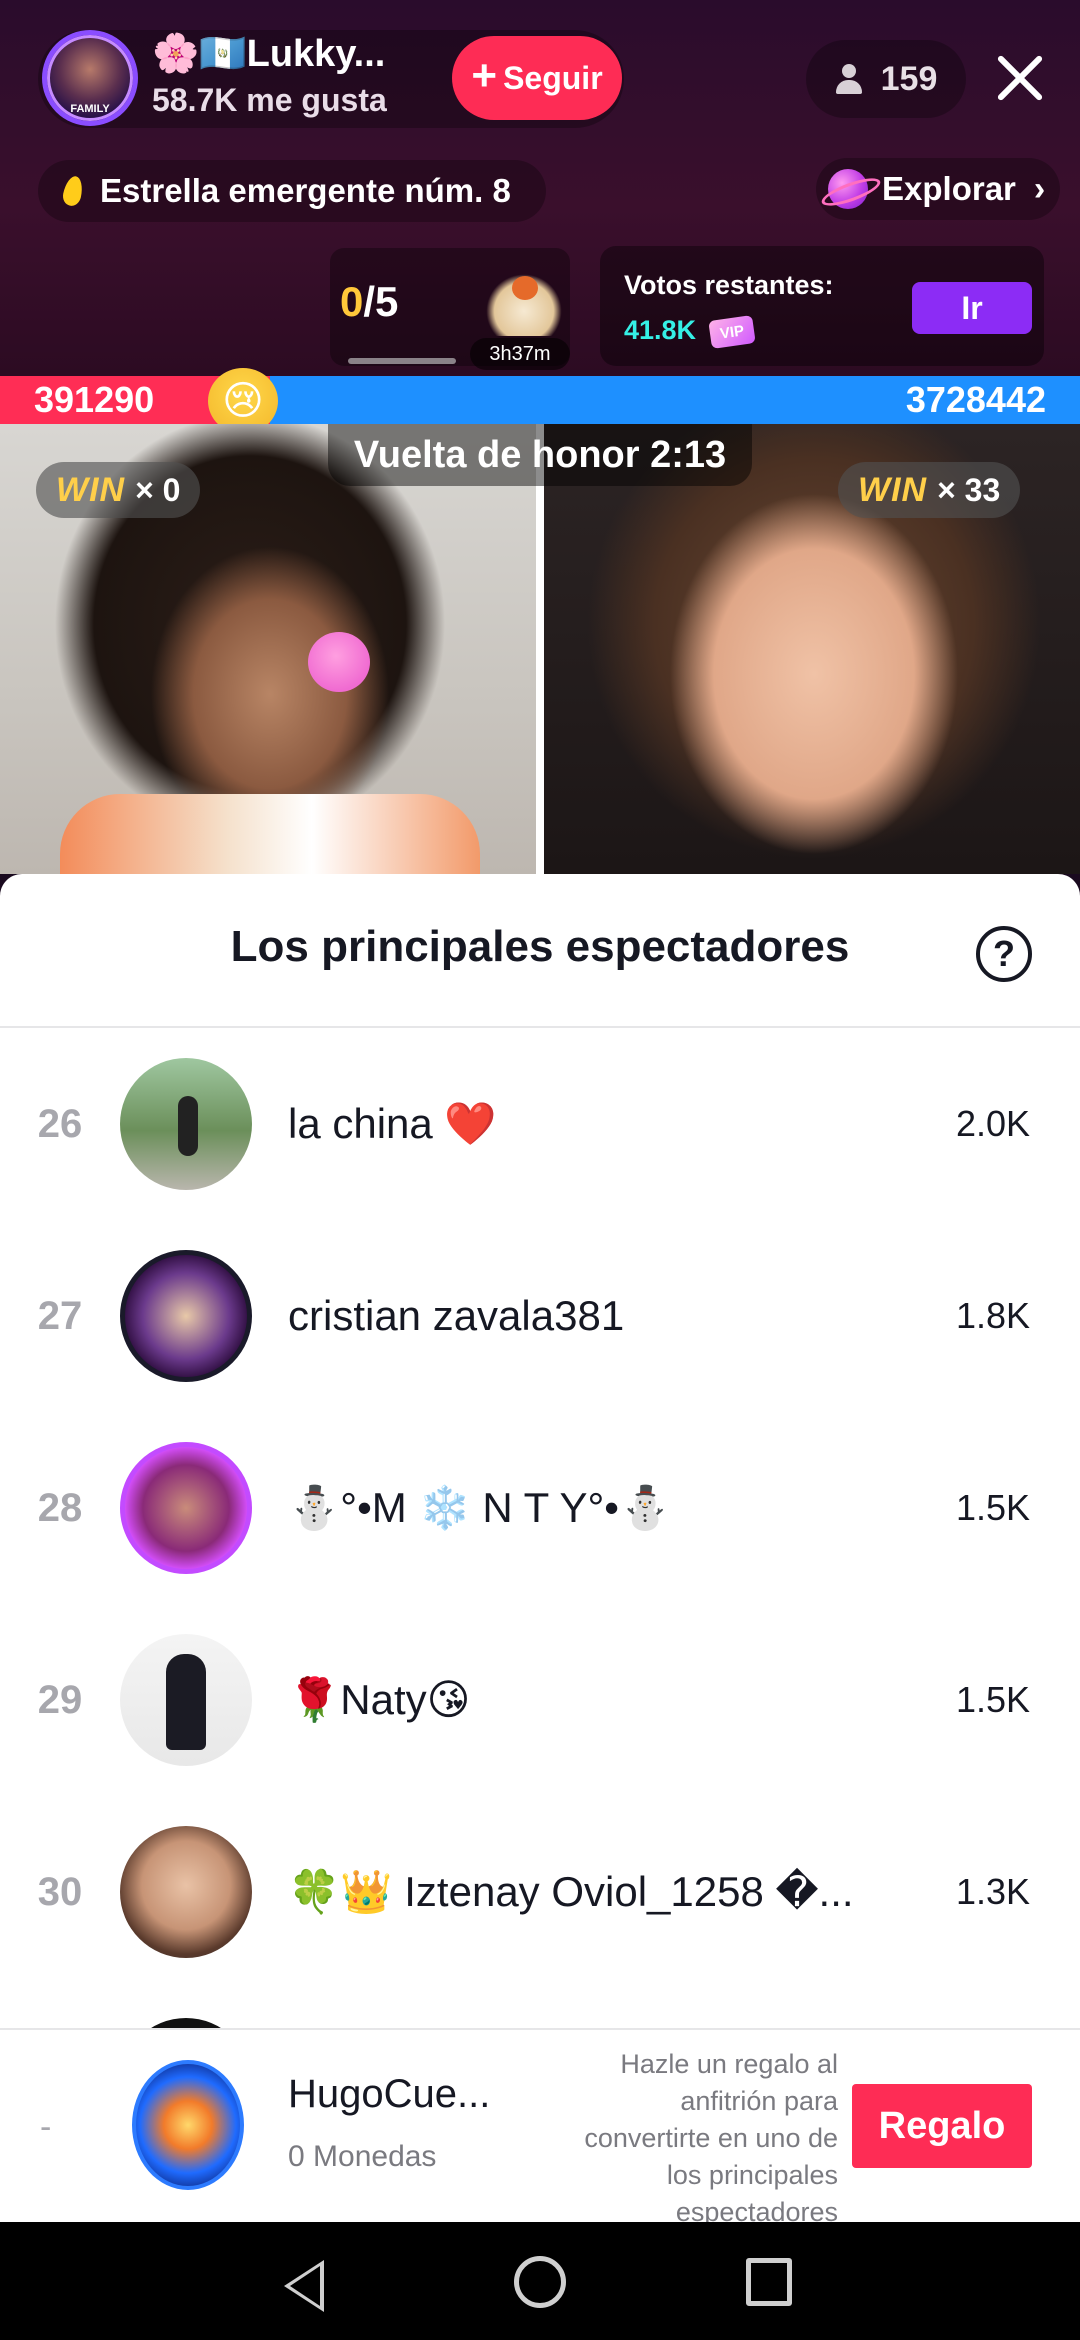 This screenshot has width=1080, height=2340. I want to click on viewer-row: 30 🍀👑 Iztenay Oviol_1258 �... 1.3K, so click(540, 1892).